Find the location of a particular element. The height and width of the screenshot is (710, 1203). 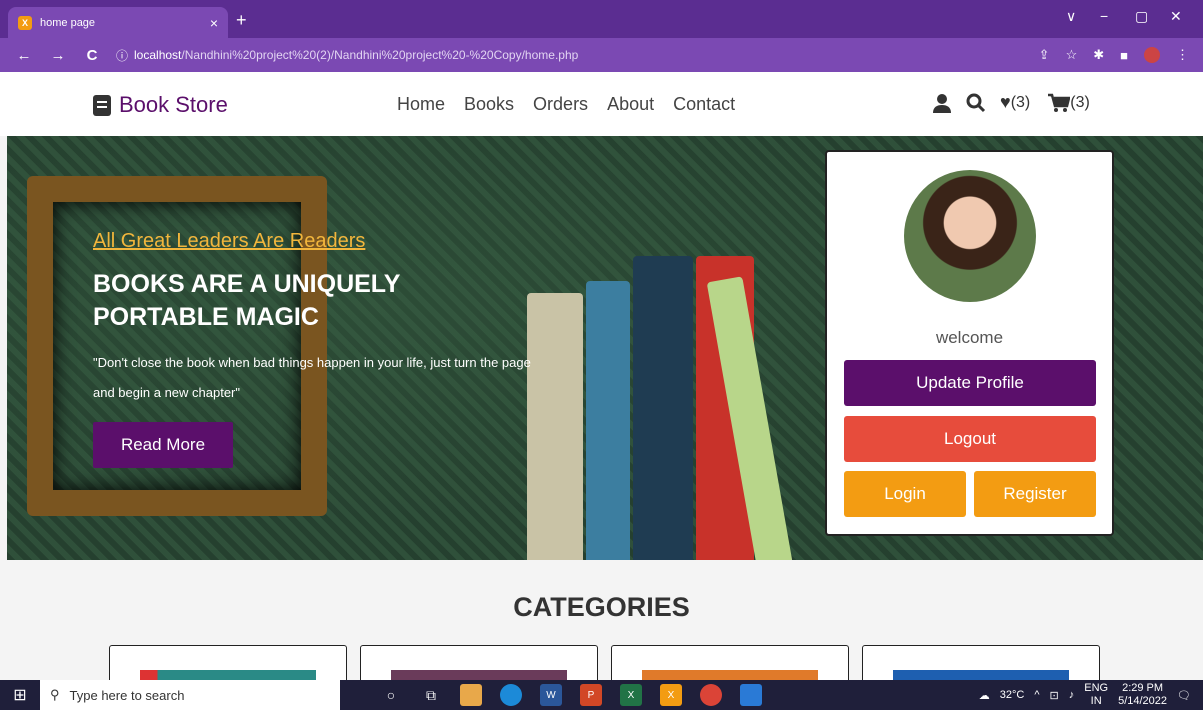

categories-title: CATEGORIES is located at coordinates (601, 607).